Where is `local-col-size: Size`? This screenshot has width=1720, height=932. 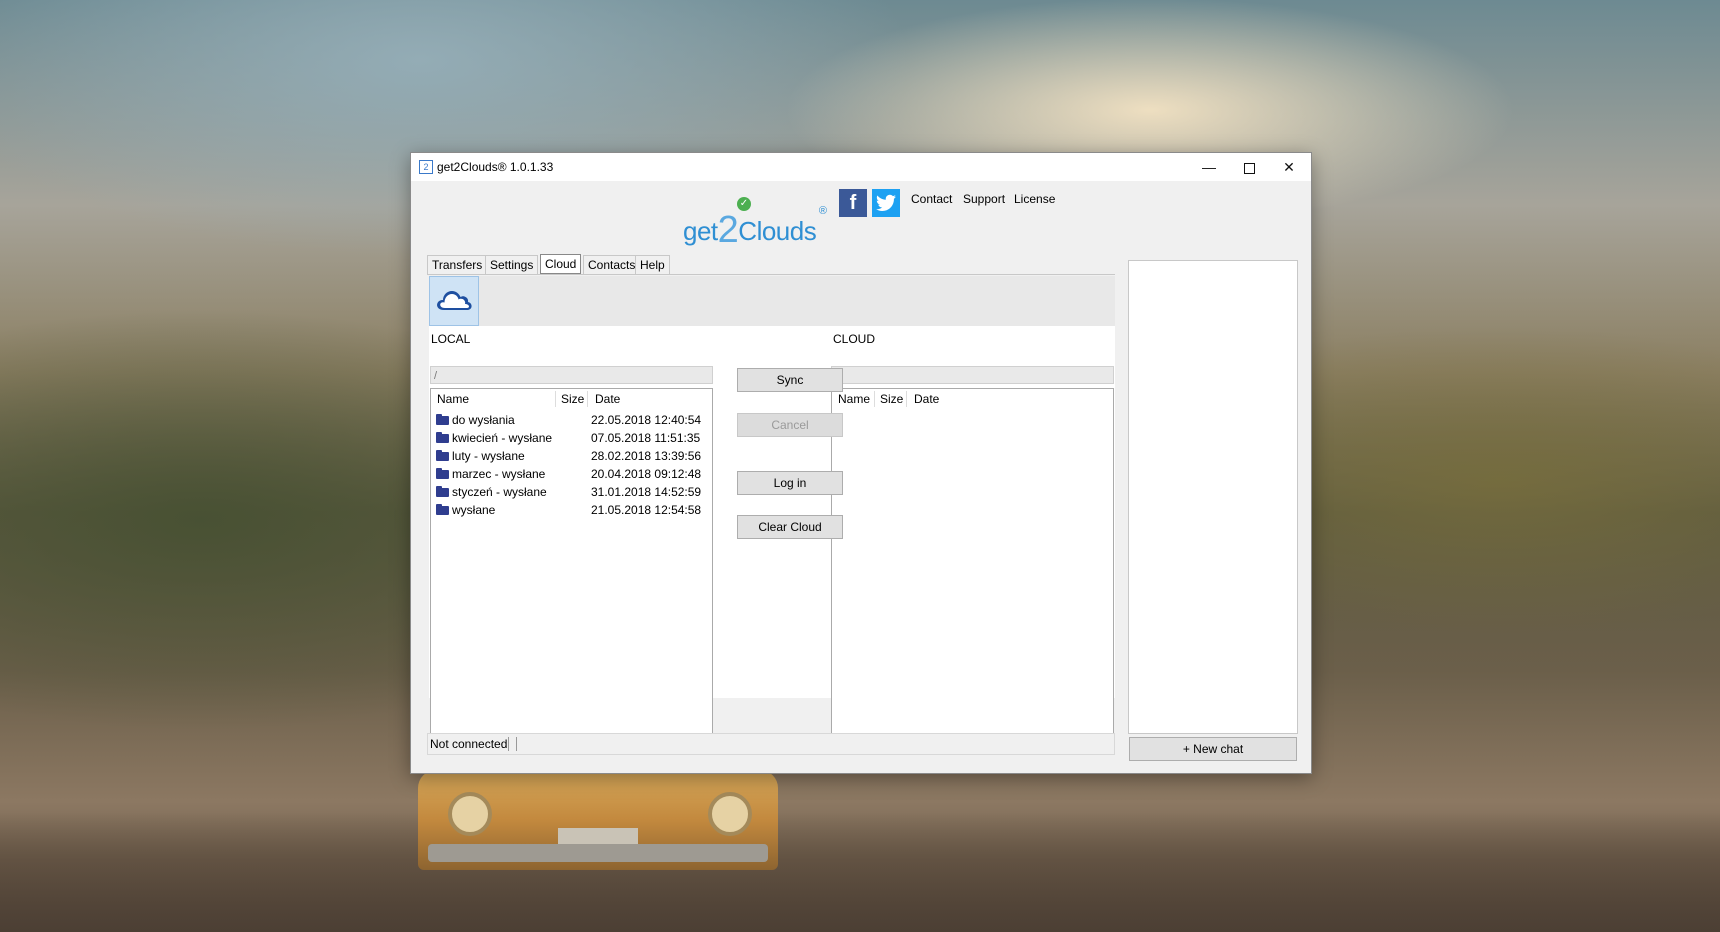 local-col-size: Size is located at coordinates (572, 399).